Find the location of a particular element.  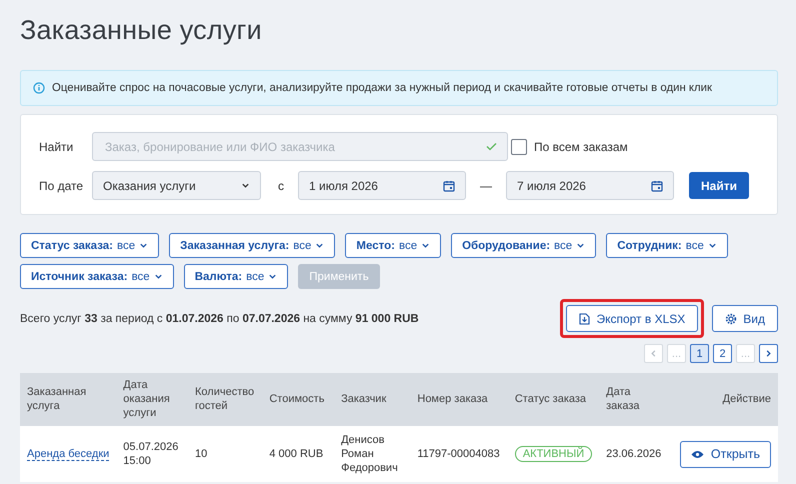

filter-dropdown: Статус заказа: все is located at coordinates (90, 245).